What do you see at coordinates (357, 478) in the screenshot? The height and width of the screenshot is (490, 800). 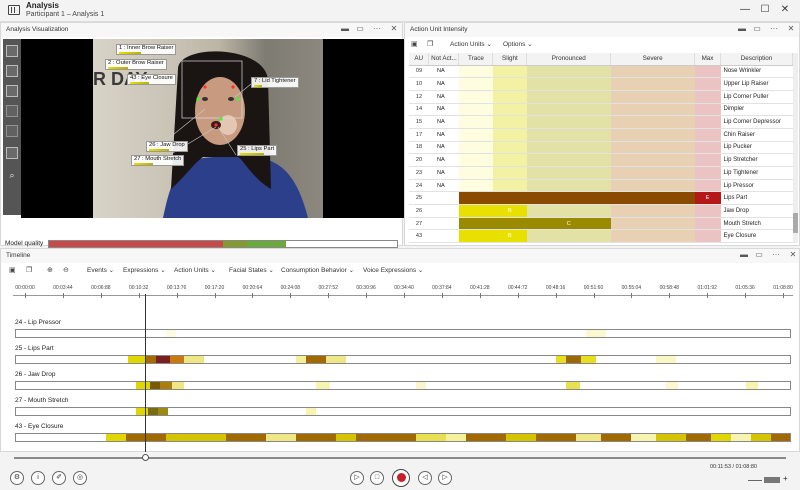 I see `play-button: ▷` at bounding box center [357, 478].